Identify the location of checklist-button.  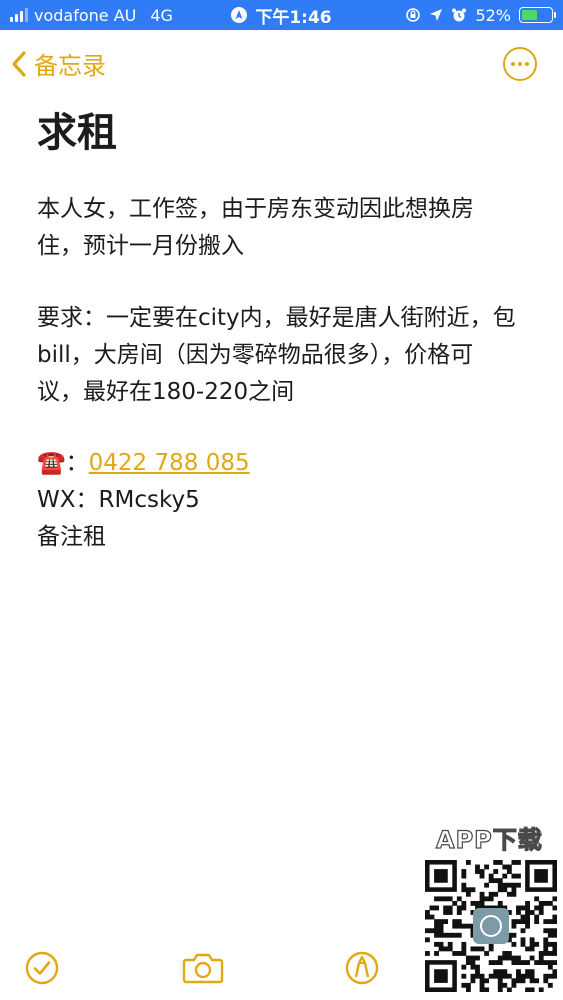
(42, 968).